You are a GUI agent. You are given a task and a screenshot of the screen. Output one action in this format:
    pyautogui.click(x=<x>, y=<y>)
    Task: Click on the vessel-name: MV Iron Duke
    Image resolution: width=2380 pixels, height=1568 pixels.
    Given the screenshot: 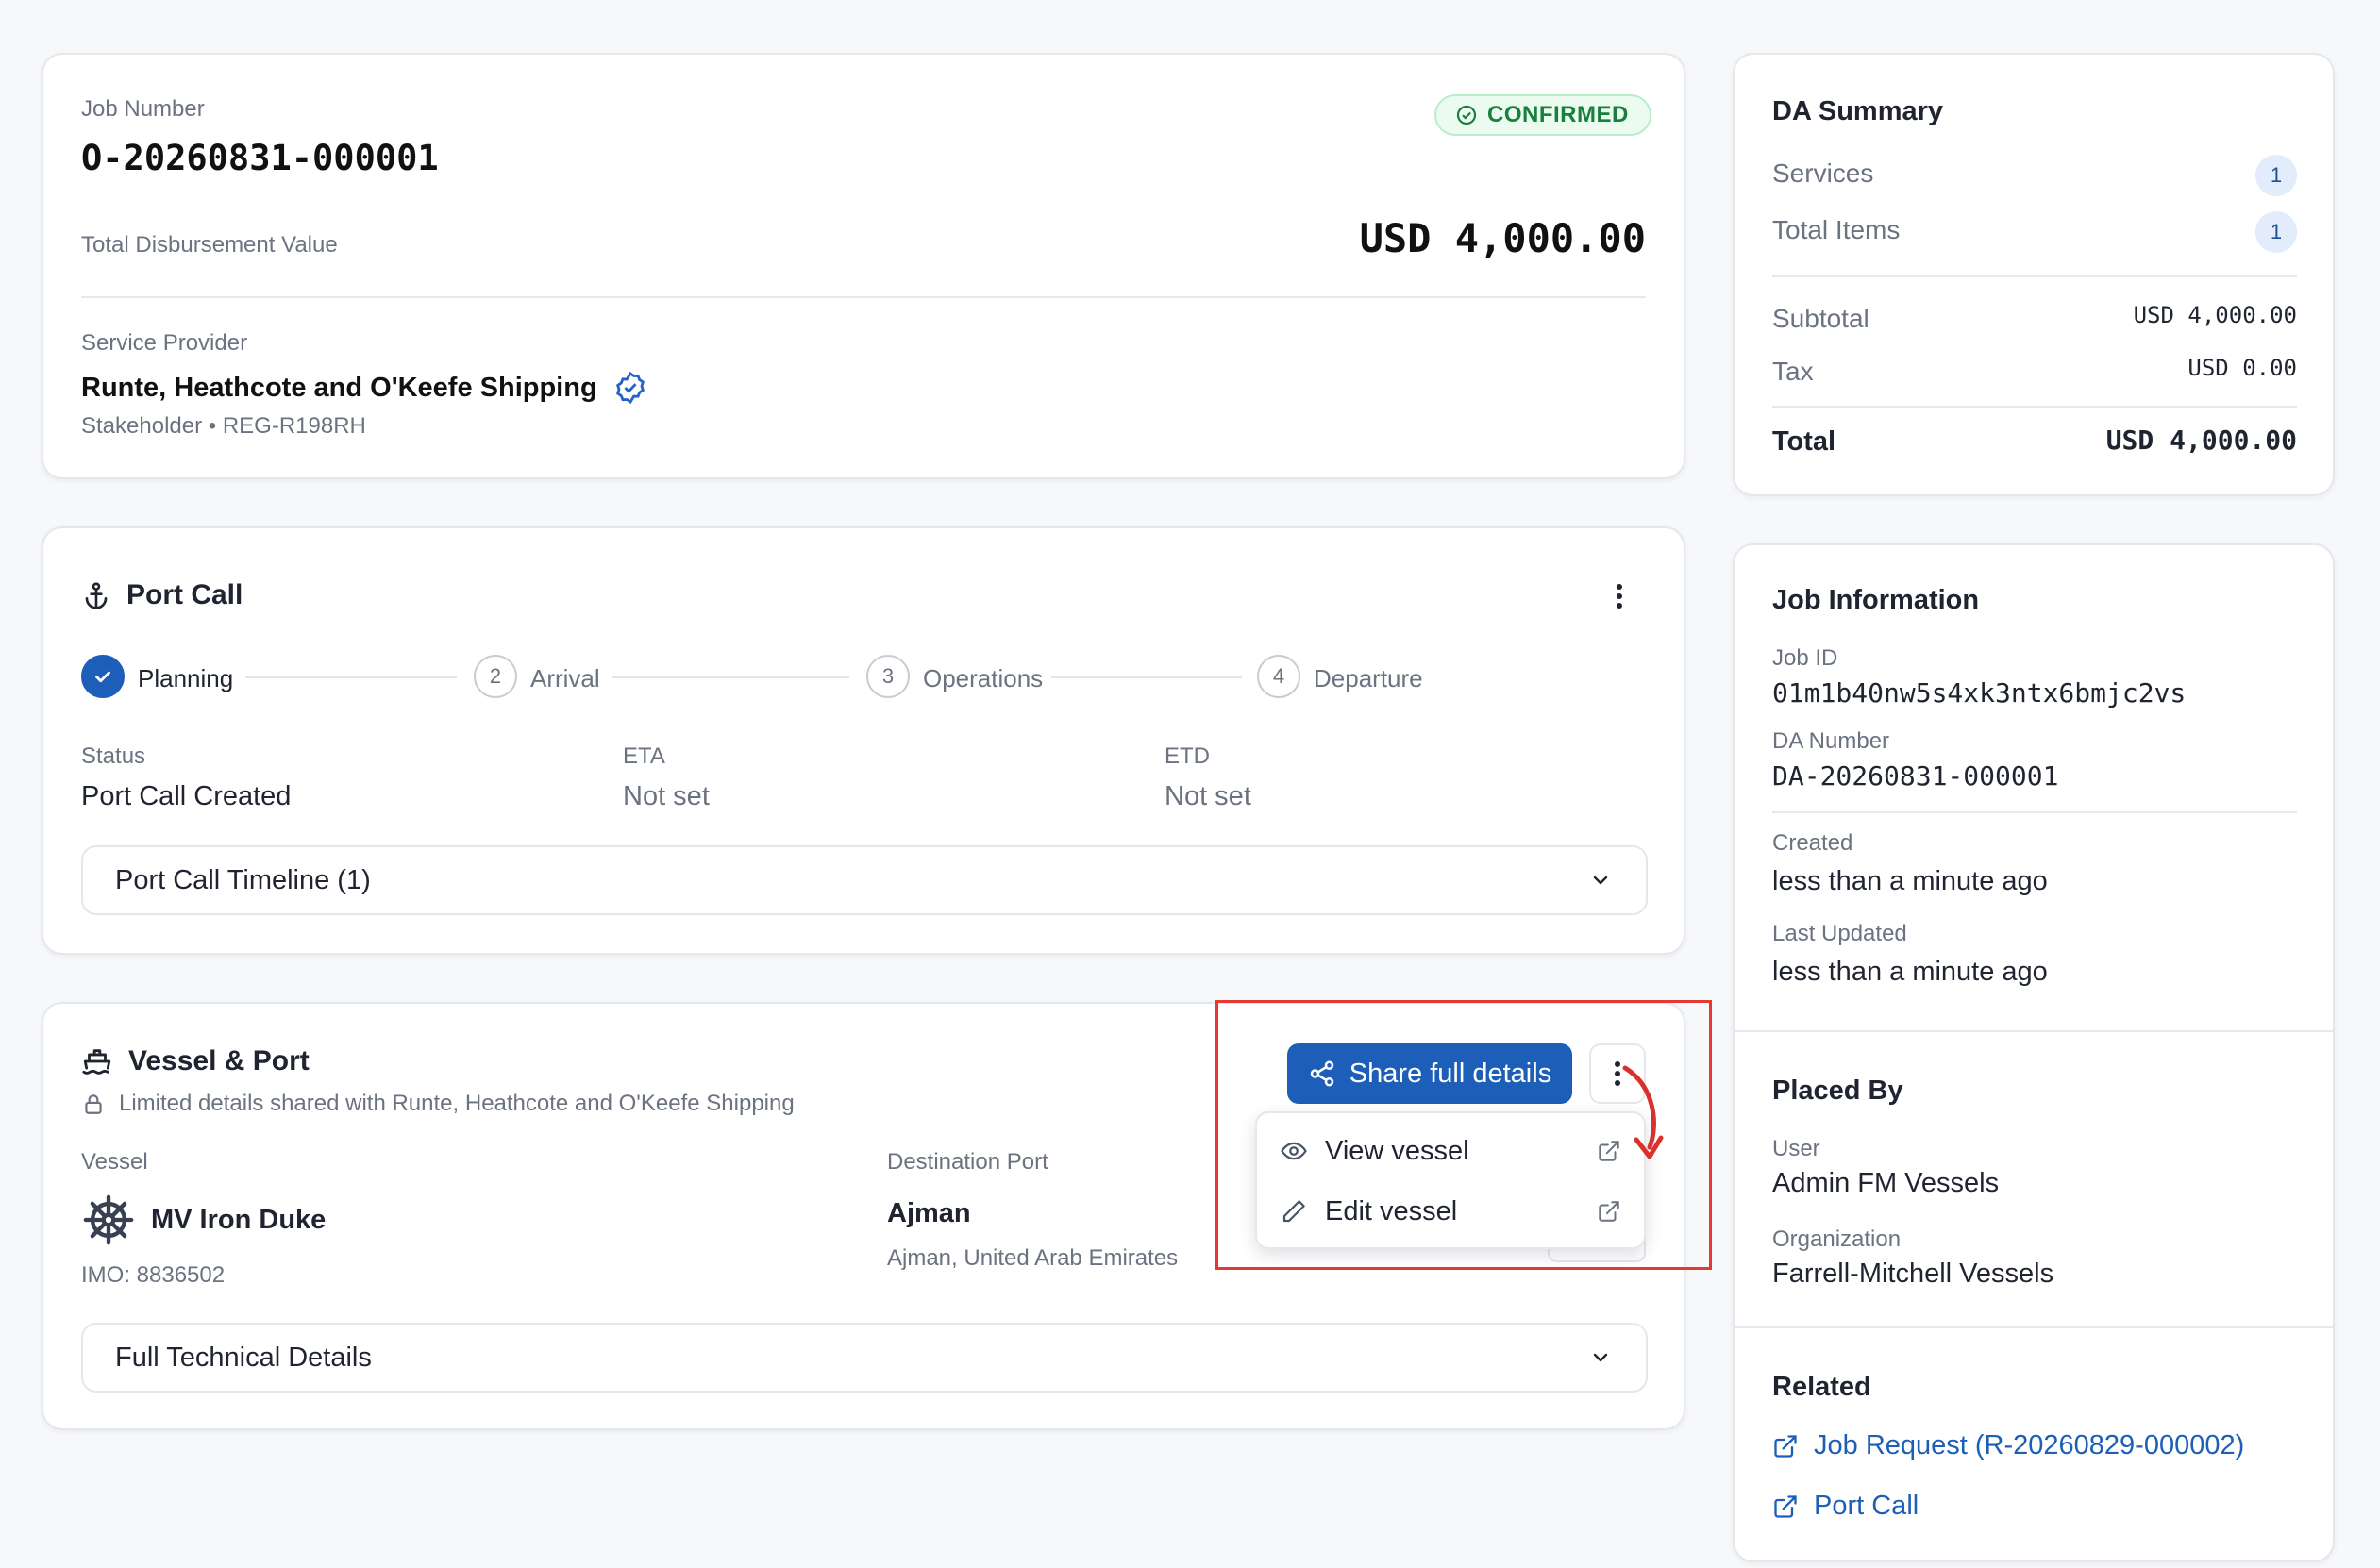 What is the action you would take?
    pyautogui.click(x=239, y=1219)
    